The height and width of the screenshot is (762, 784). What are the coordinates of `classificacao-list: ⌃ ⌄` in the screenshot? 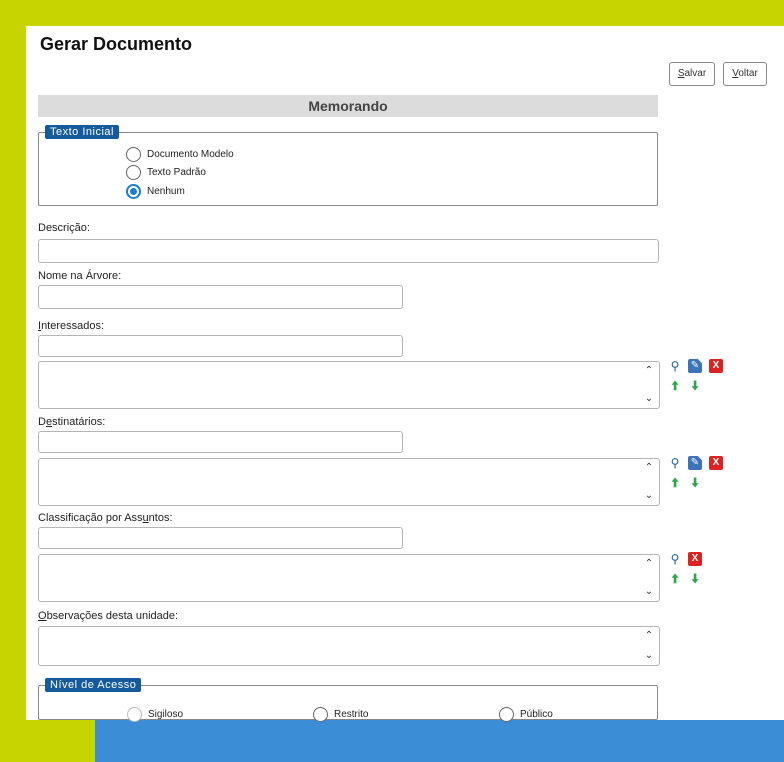 It's located at (349, 578).